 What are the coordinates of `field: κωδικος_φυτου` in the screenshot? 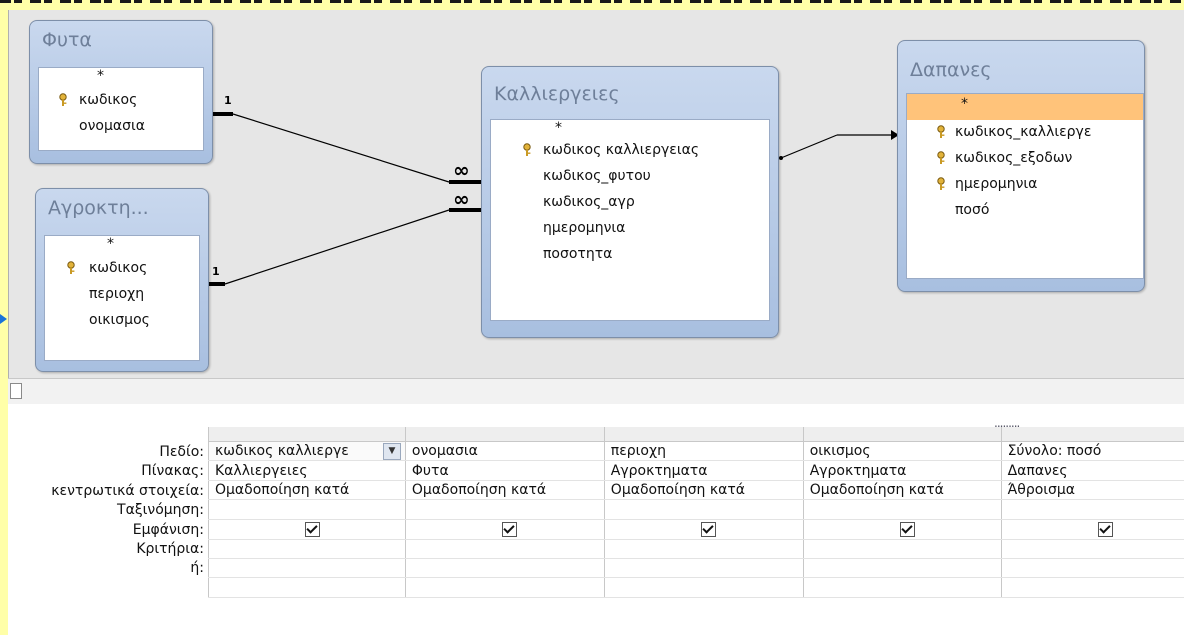 It's located at (630, 177).